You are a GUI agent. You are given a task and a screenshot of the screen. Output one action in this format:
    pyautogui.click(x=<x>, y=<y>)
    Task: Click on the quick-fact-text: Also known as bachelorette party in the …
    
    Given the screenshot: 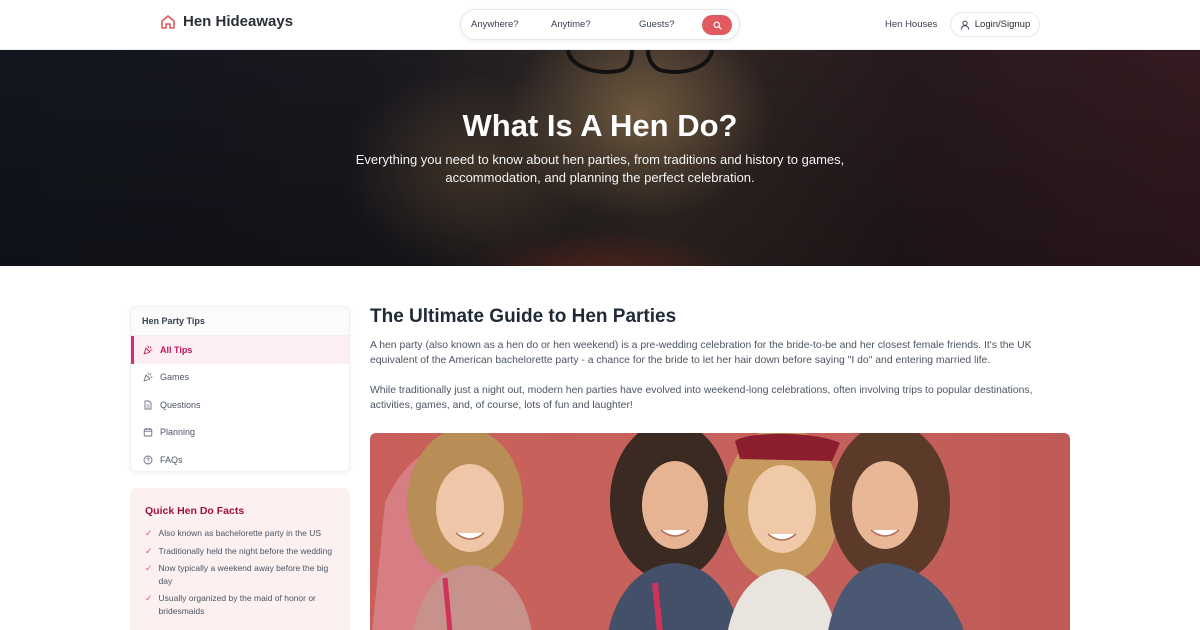 What is the action you would take?
    pyautogui.click(x=240, y=533)
    